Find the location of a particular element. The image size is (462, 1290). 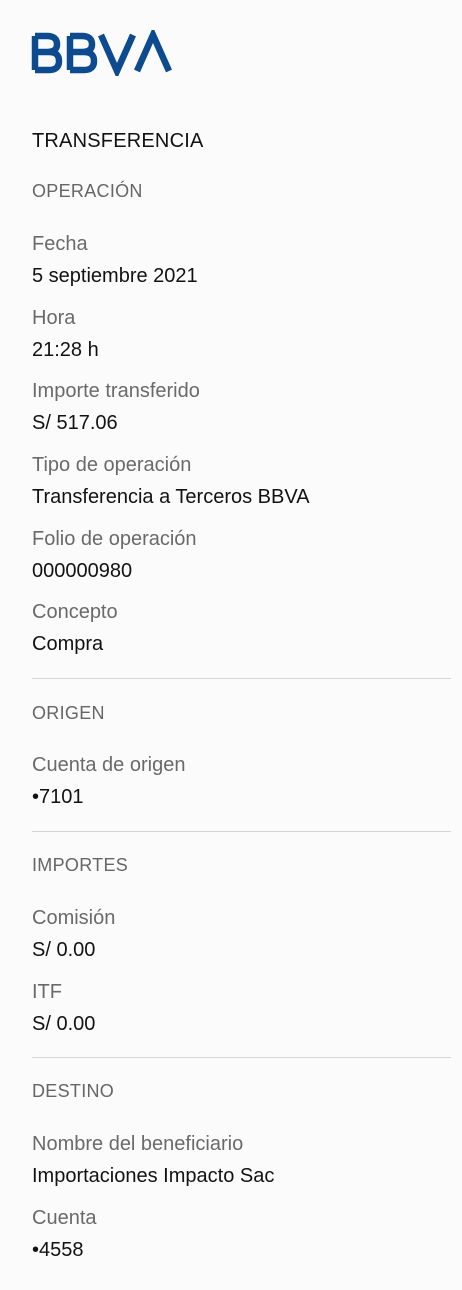

section-title-importes: IMPORTES is located at coordinates (80, 865).